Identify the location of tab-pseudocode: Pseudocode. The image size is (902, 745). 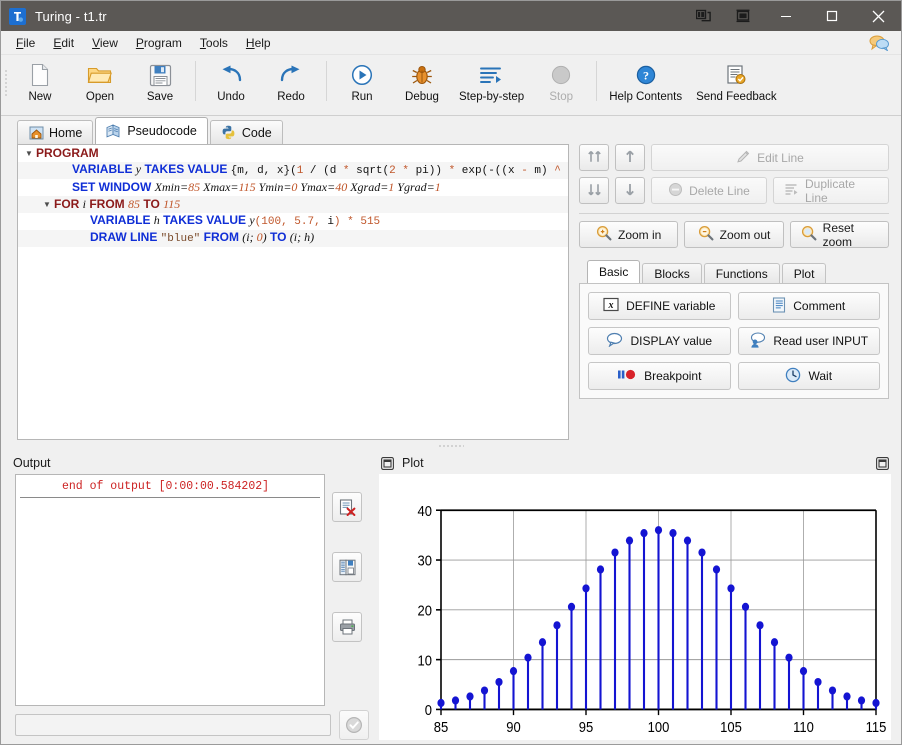
(151, 130).